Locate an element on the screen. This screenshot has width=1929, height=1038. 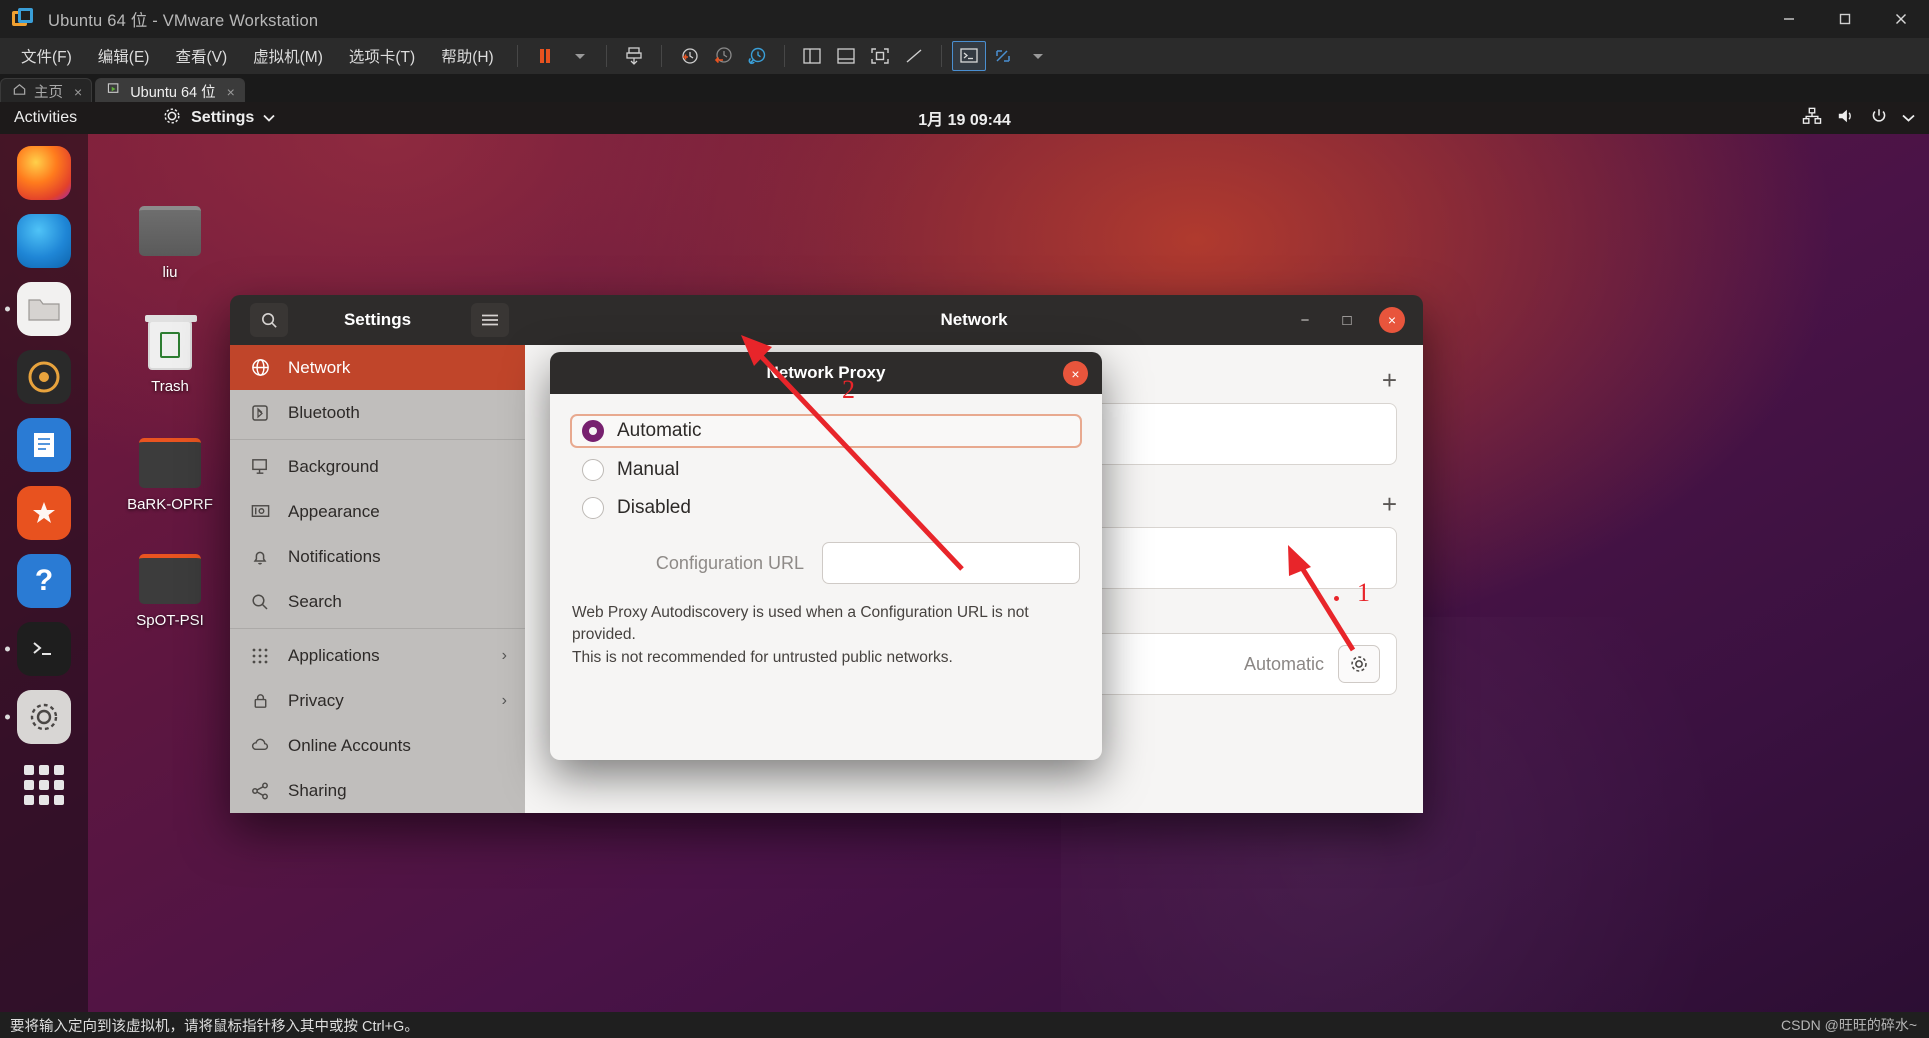
files-icon is located at coordinates (38, 309).